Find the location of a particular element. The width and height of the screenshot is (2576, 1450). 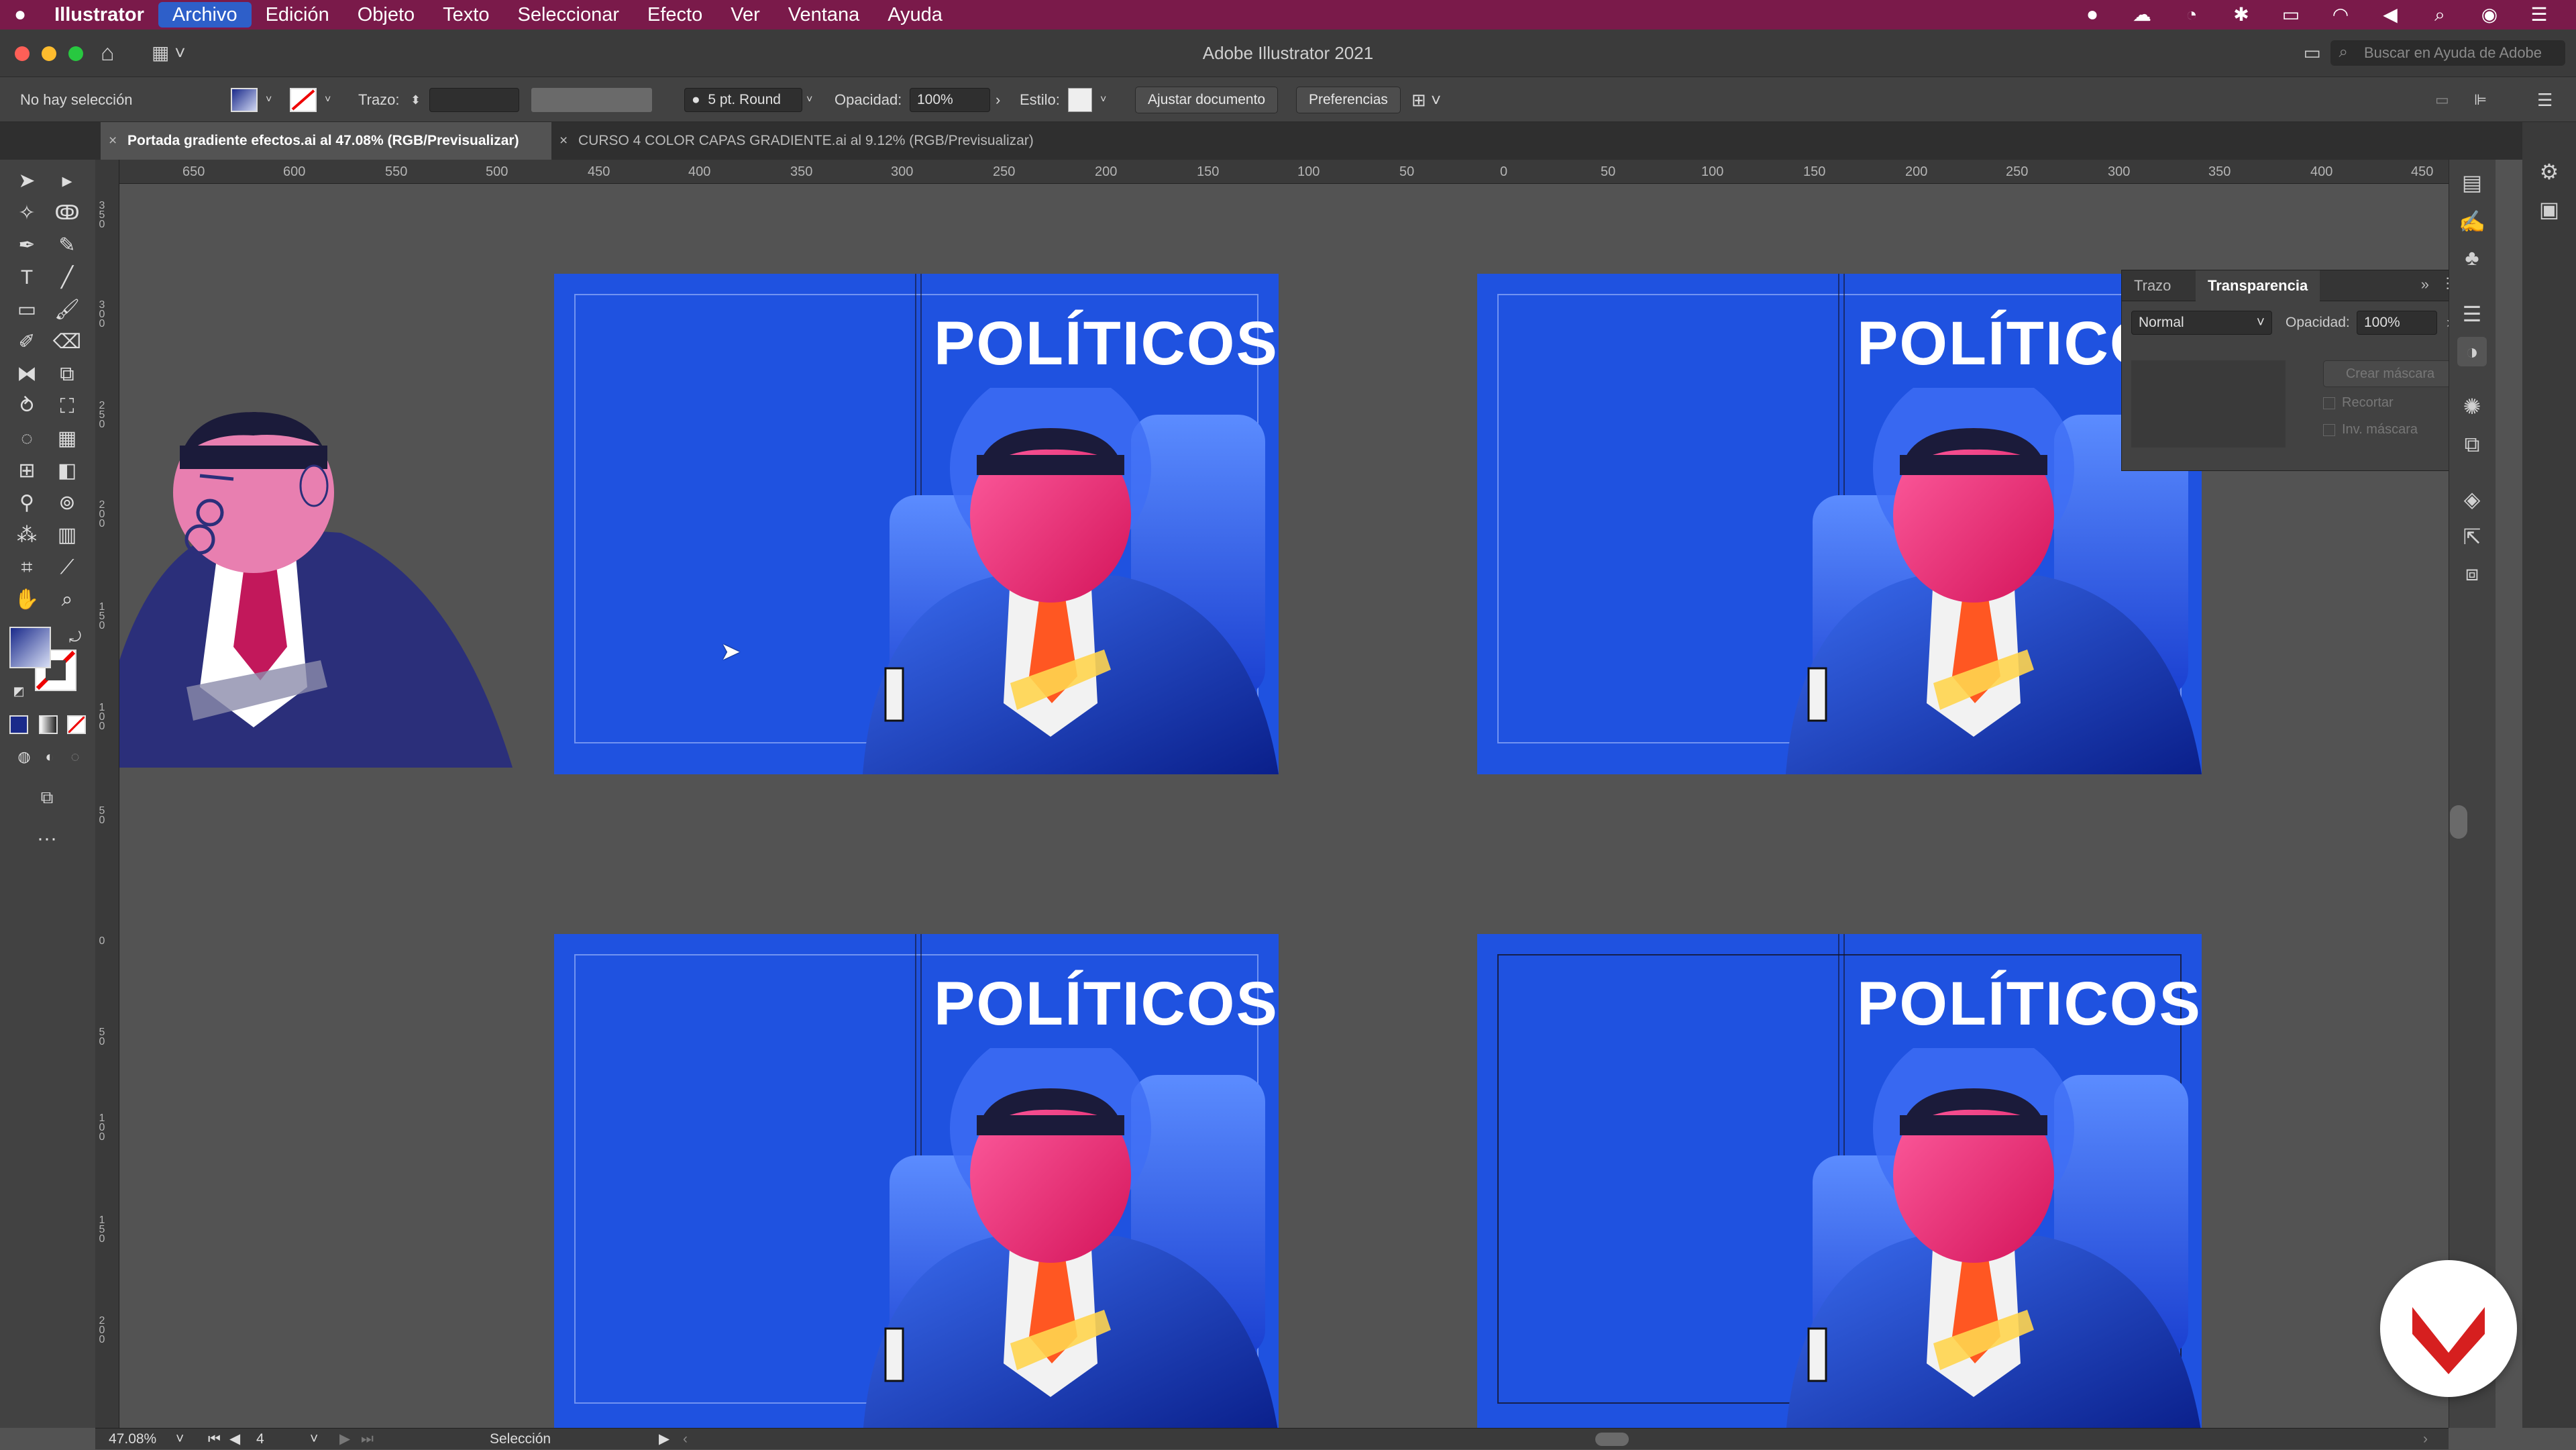

menu-ayuda: Ayuda is located at coordinates (915, 15).